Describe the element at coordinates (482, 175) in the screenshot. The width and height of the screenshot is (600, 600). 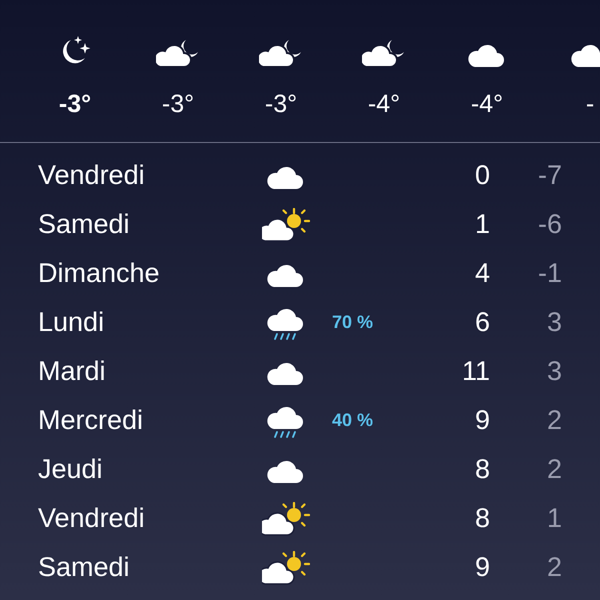
I see `high-temperature: 0` at that location.